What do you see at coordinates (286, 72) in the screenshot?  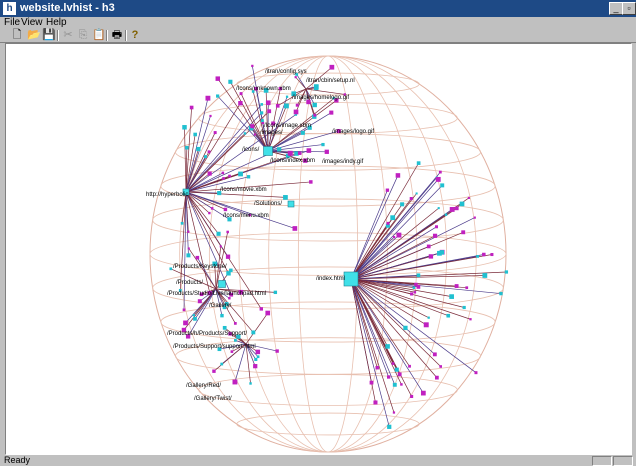 I see `node-label: /itran/config.sys` at bounding box center [286, 72].